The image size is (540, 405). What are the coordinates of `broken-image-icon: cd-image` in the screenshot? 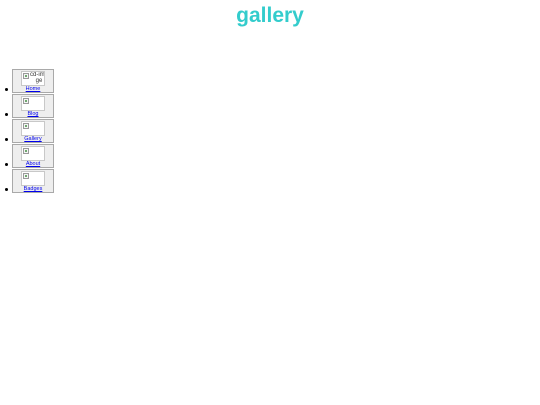 It's located at (33, 78).